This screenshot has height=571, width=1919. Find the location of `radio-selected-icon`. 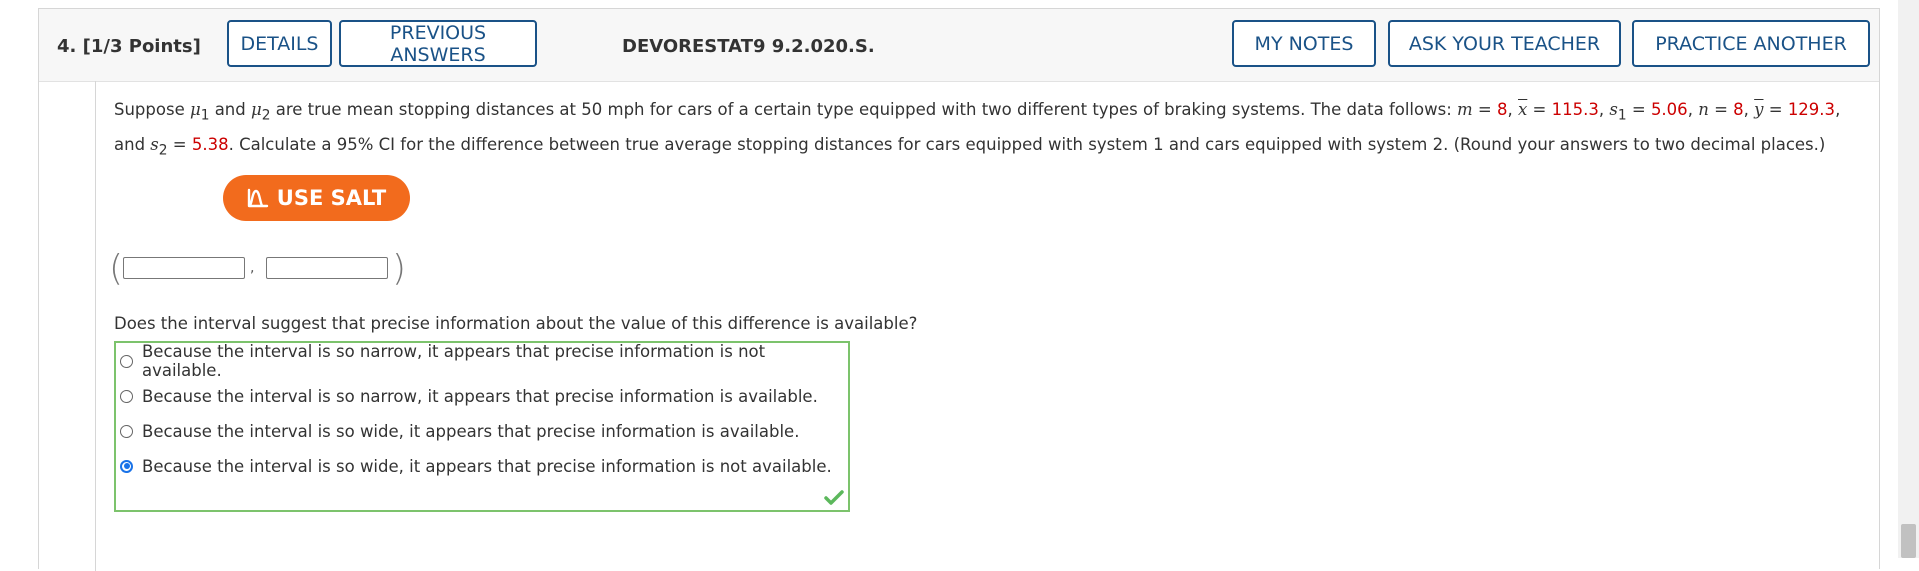

radio-selected-icon is located at coordinates (126, 466).